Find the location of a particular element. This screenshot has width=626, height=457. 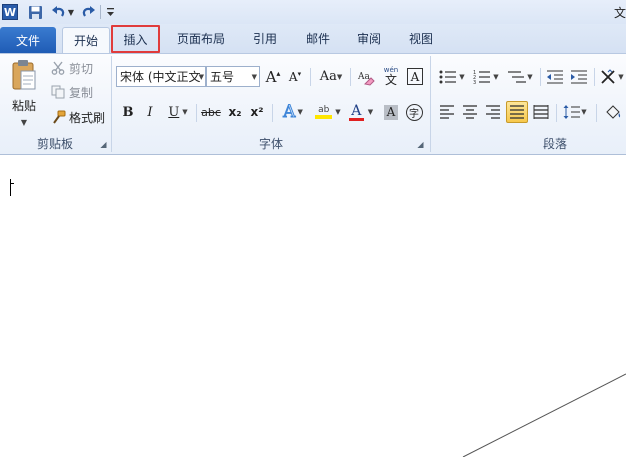

chinese-layout-dropdown-icon: ▼ is located at coordinates (621, 76).